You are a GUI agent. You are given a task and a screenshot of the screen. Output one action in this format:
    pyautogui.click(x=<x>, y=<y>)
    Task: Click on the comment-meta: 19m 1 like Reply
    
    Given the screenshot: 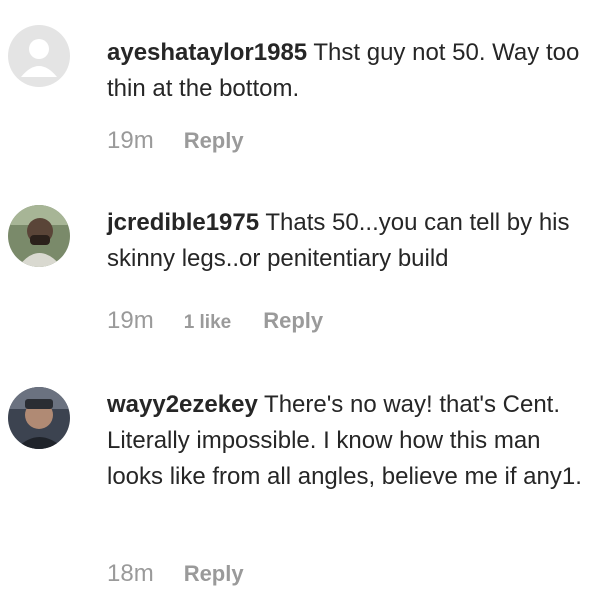 What is the action you would take?
    pyautogui.click(x=215, y=321)
    